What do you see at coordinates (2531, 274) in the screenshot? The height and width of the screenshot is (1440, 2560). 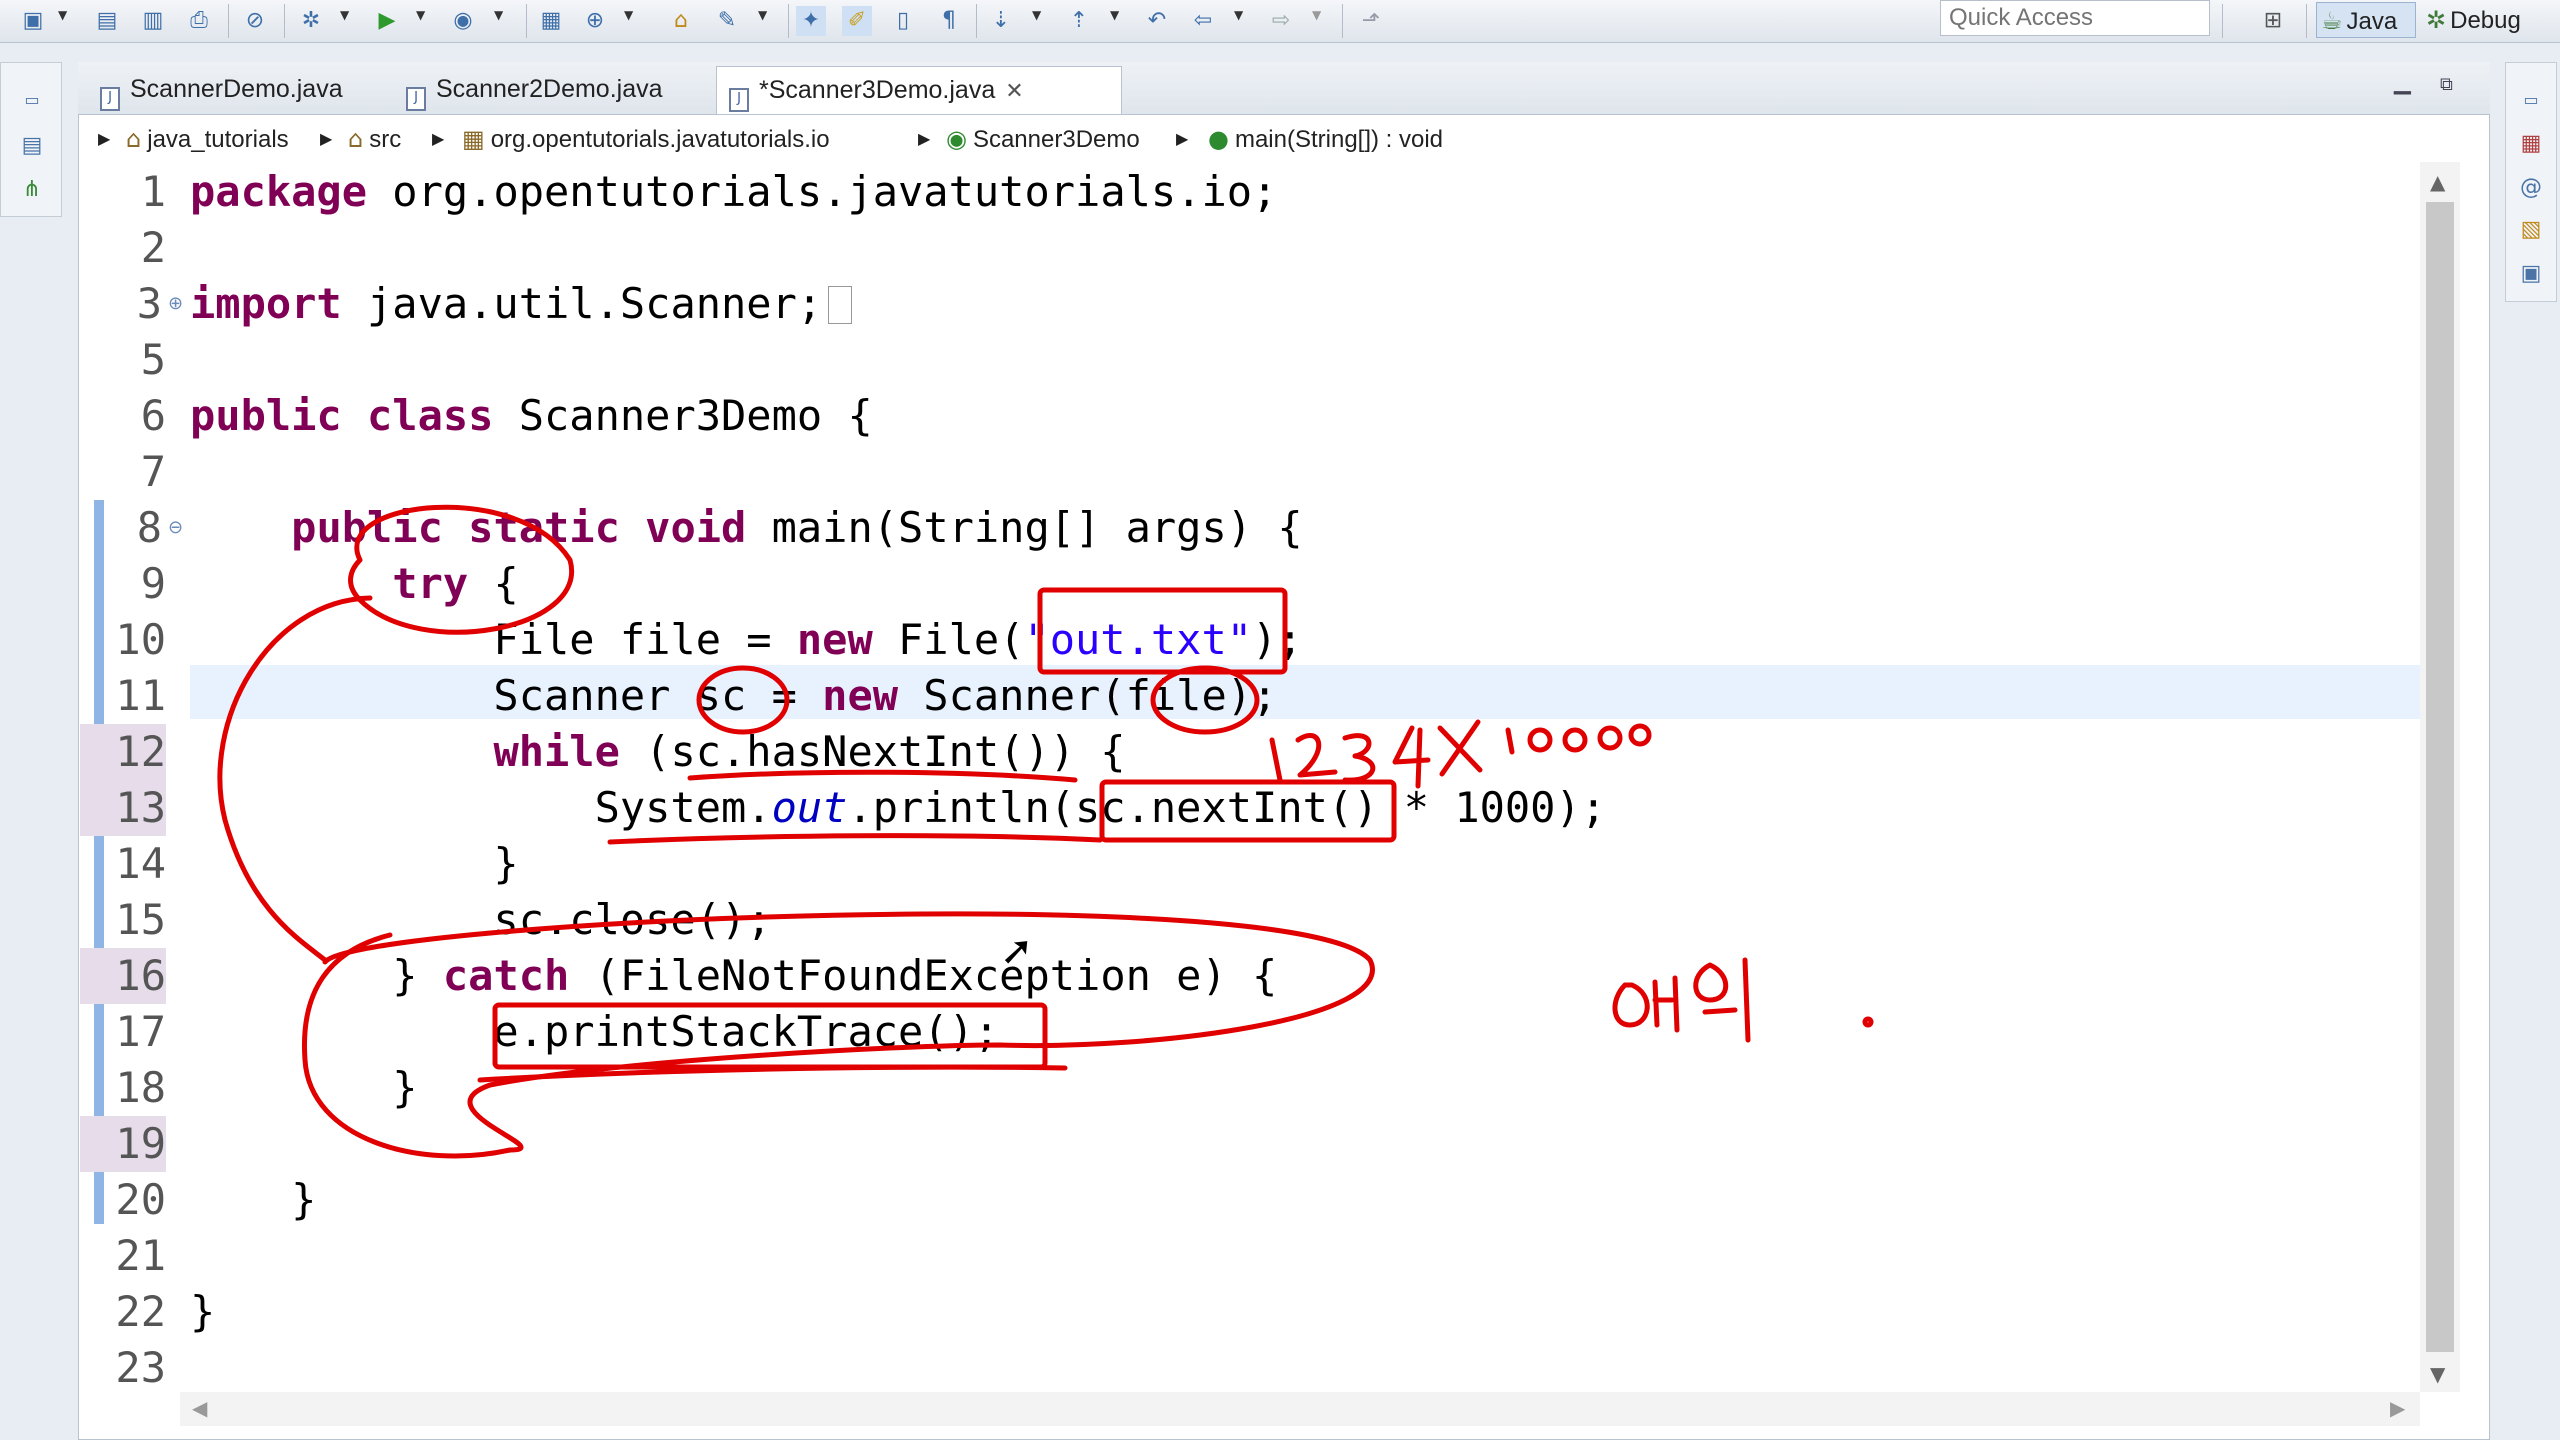 I see `console-icon: ▣` at bounding box center [2531, 274].